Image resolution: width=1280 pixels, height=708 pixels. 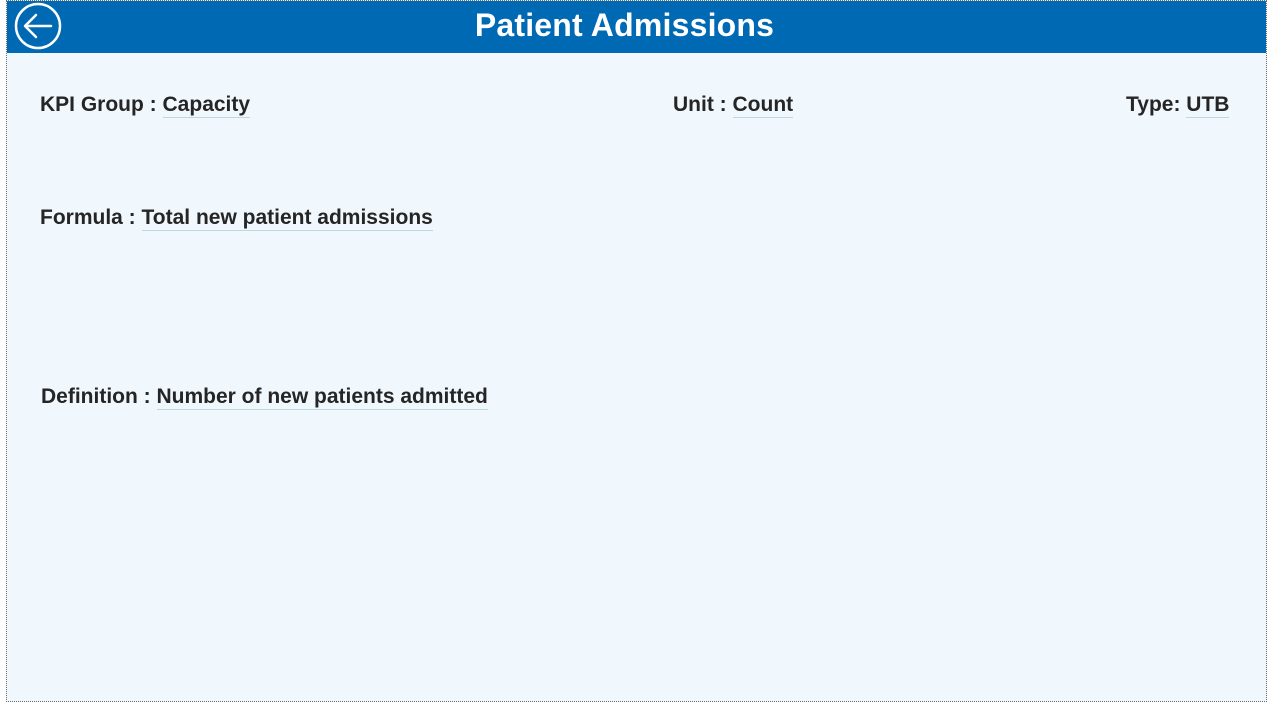 I want to click on definition-label: Definition :, so click(x=96, y=396).